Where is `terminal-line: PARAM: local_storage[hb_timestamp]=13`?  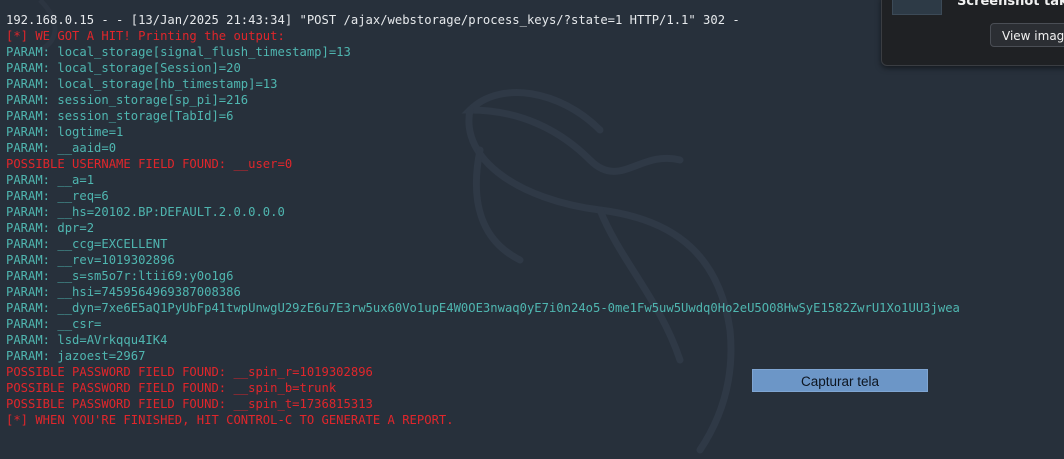
terminal-line: PARAM: local_storage[hb_timestamp]=13 is located at coordinates (142, 84).